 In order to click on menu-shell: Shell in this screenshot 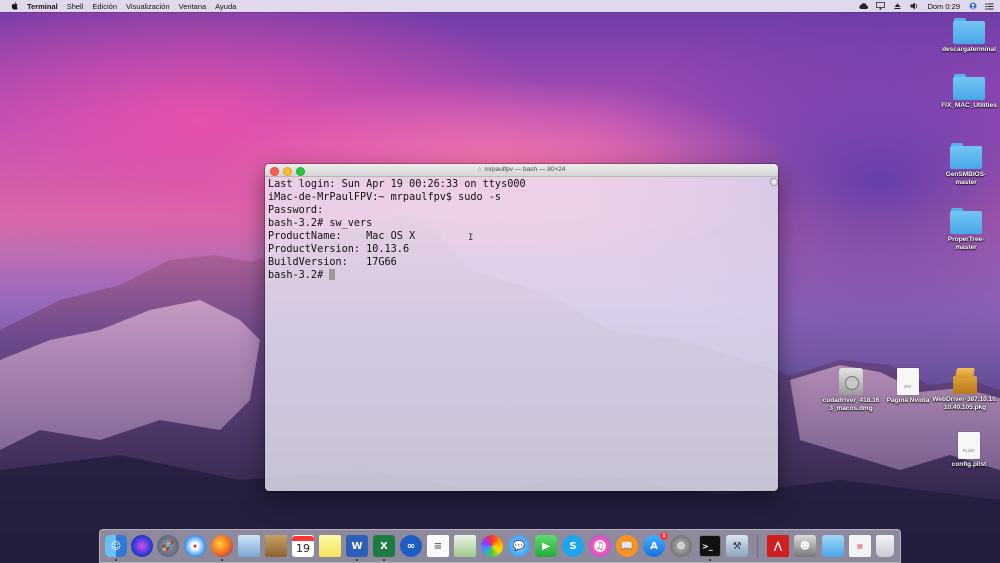, I will do `click(75, 6)`.